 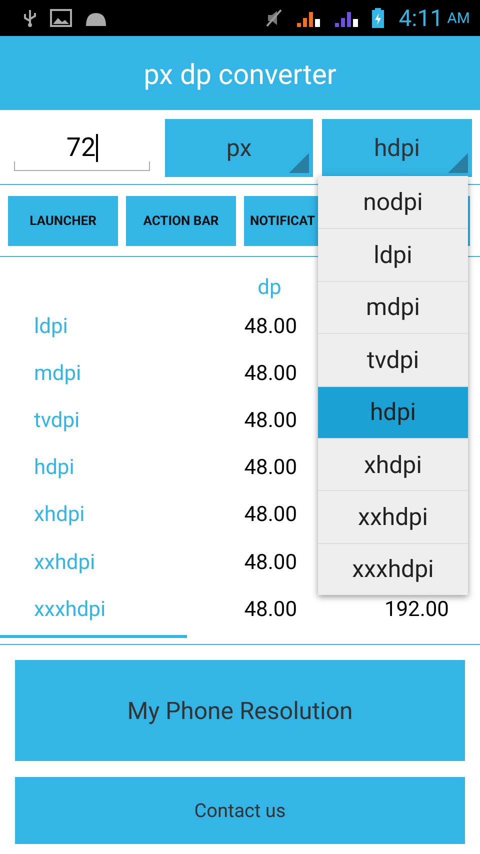 I want to click on density-label: tvdpi, so click(x=57, y=420).